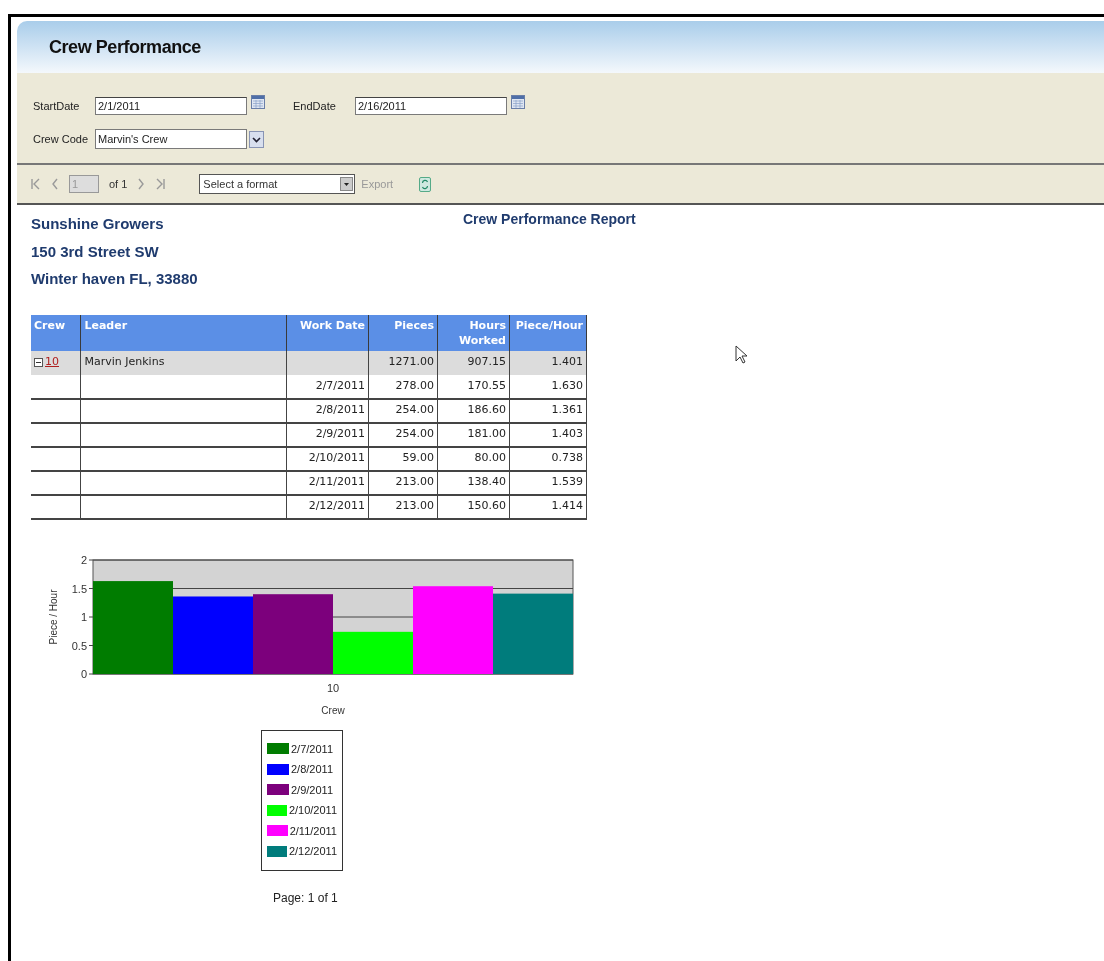 The height and width of the screenshot is (961, 1104). What do you see at coordinates (118, 184) in the screenshot?
I see `page-count: of 1` at bounding box center [118, 184].